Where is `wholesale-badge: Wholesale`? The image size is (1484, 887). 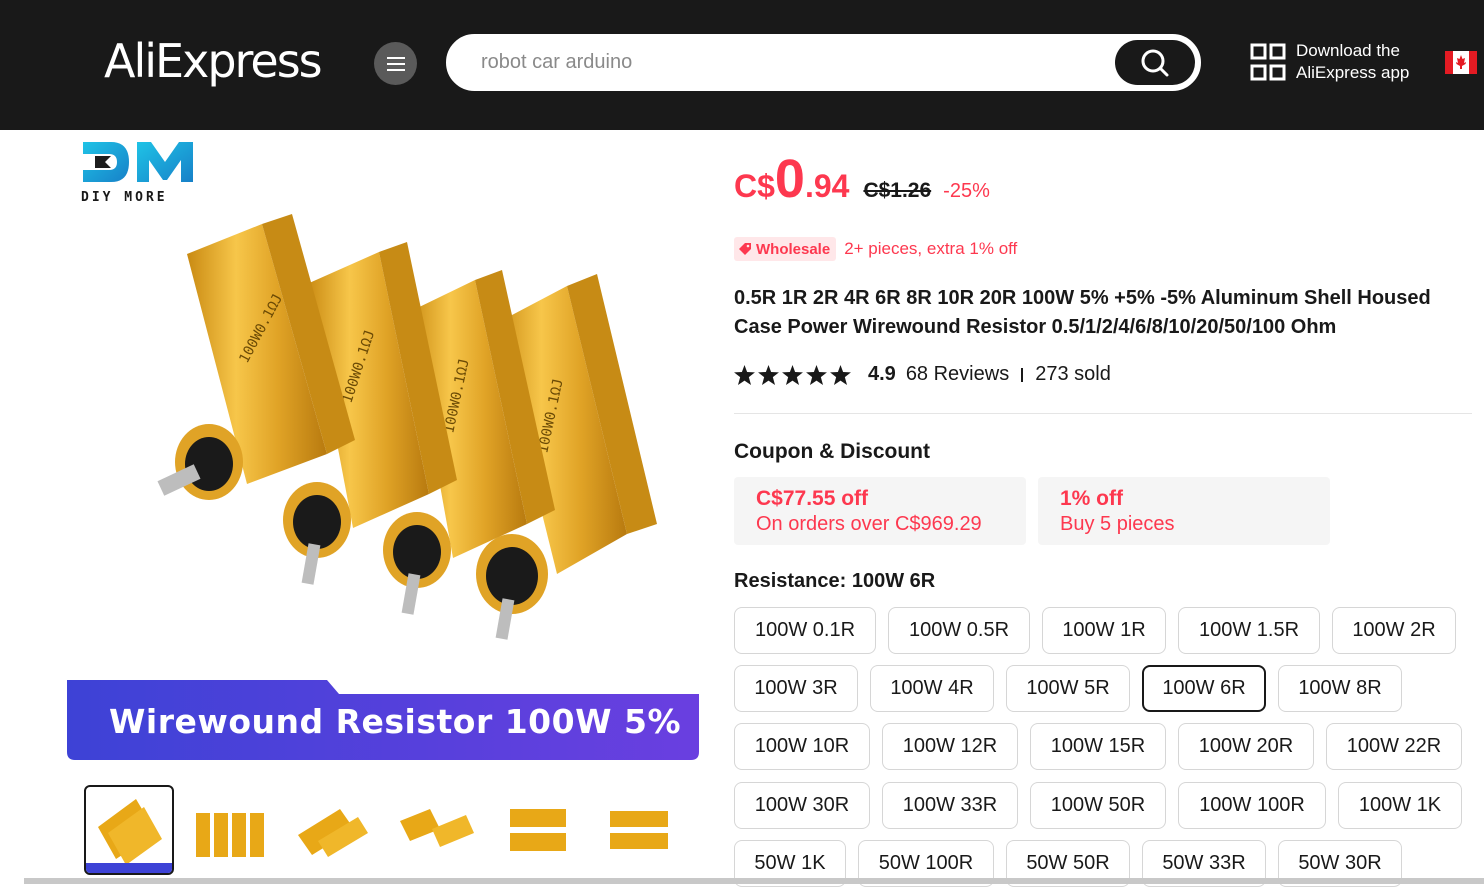
wholesale-badge: Wholesale is located at coordinates (785, 249).